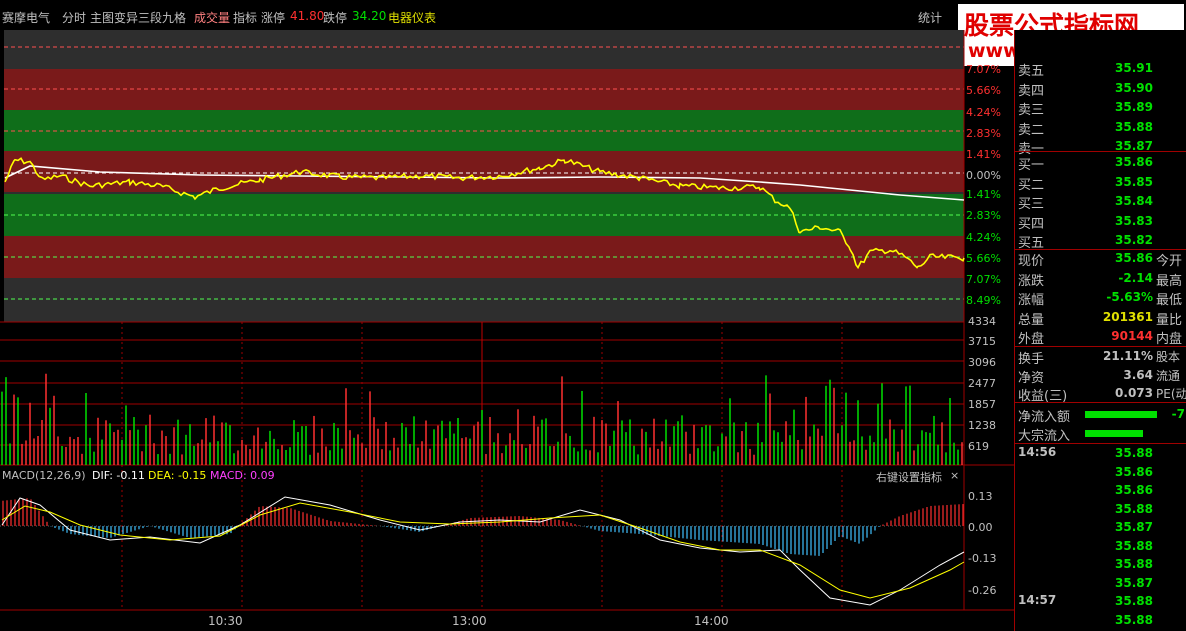  Describe the element at coordinates (1134, 393) in the screenshot. I see `stat-value: 0.073` at that location.